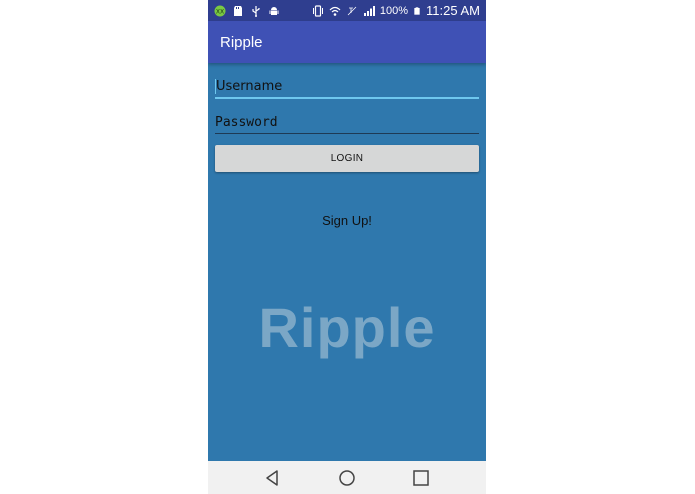 The width and height of the screenshot is (695, 494). What do you see at coordinates (249, 86) in the screenshot?
I see `username-placeholder: Username` at bounding box center [249, 86].